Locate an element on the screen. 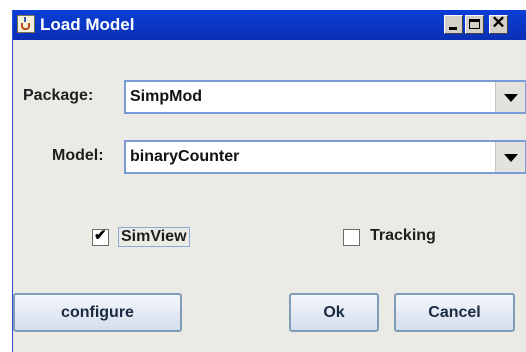  maximize-icon is located at coordinates (474, 24).